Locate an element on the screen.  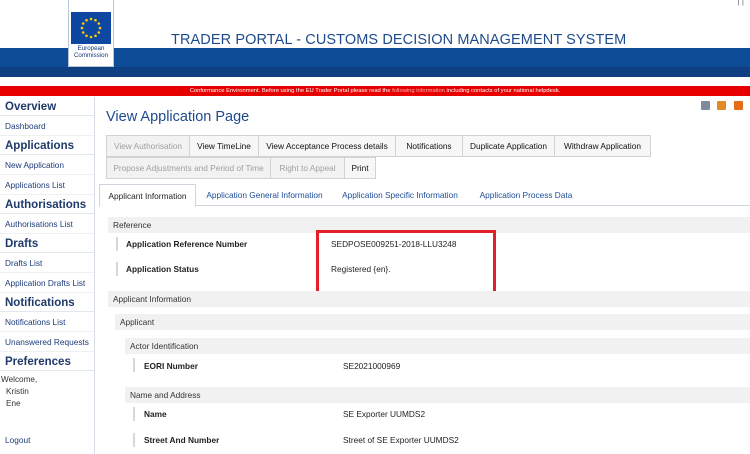
propose-adjustments-button: Propose Adjustments and Period of Time is located at coordinates (188, 168).